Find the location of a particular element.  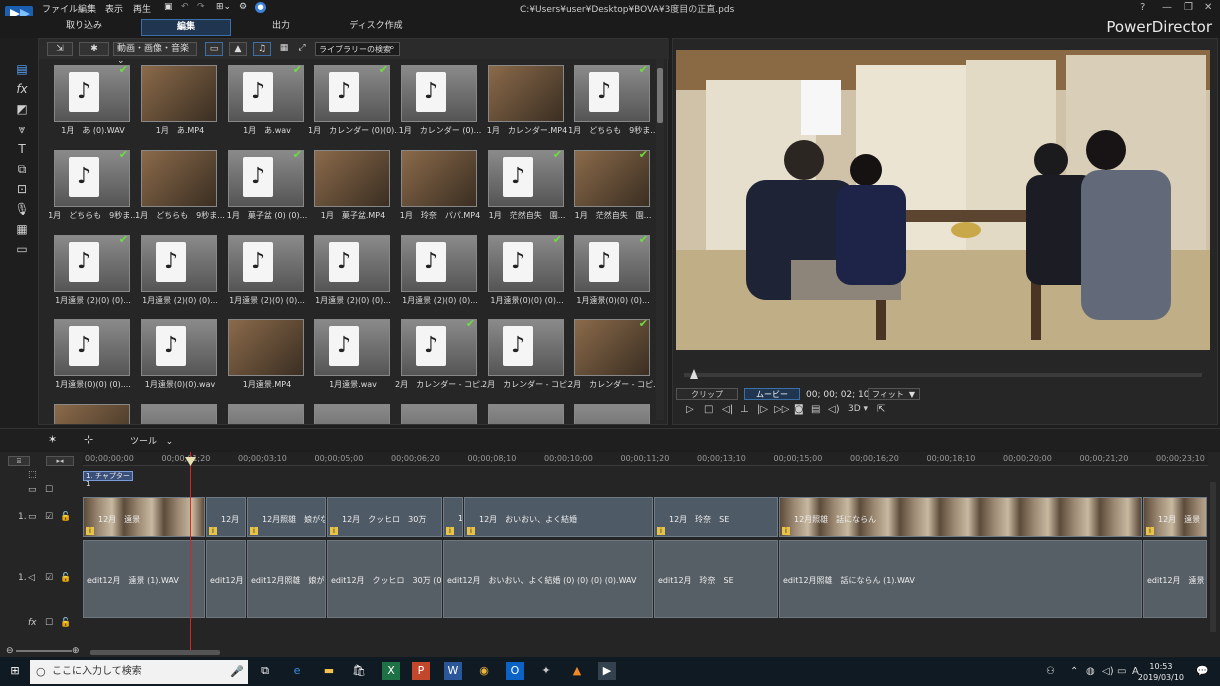

action-center-icon: 💬 is located at coordinates (1202, 671).